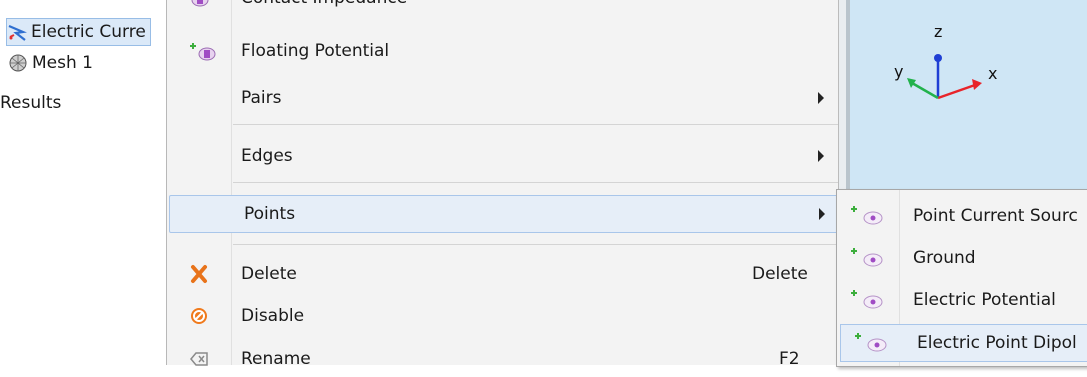 The height and width of the screenshot is (377, 1087). What do you see at coordinates (984, 300) in the screenshot?
I see `submenu-item-label: Electric Potential` at bounding box center [984, 300].